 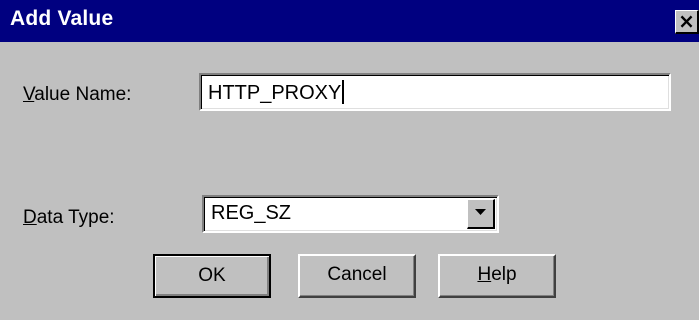 I want to click on title-bar: Add Value ×, so click(x=349, y=21).